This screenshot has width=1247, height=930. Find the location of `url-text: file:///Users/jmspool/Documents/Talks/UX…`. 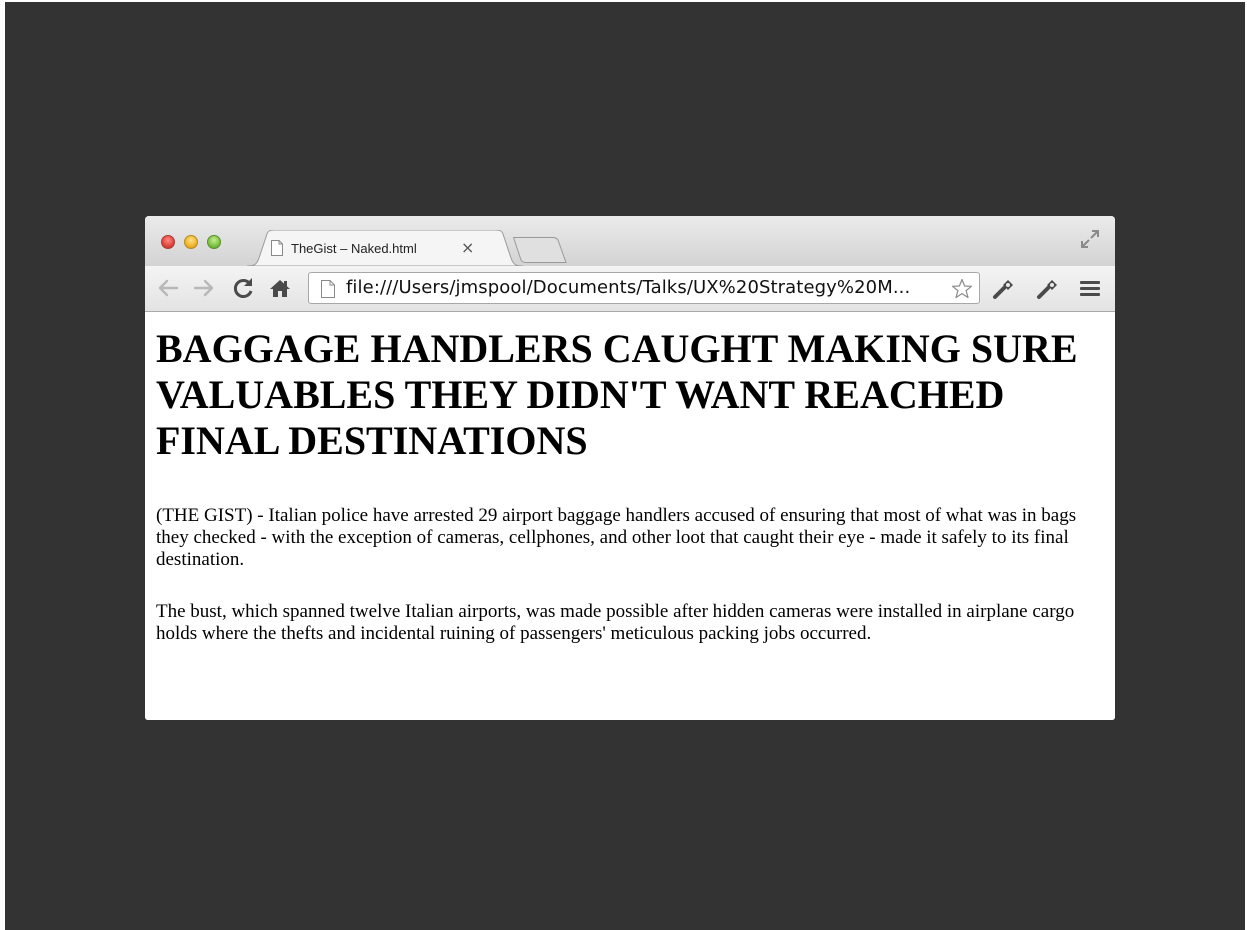

url-text: file:///Users/jmspool/Documents/Talks/UX… is located at coordinates (628, 287).